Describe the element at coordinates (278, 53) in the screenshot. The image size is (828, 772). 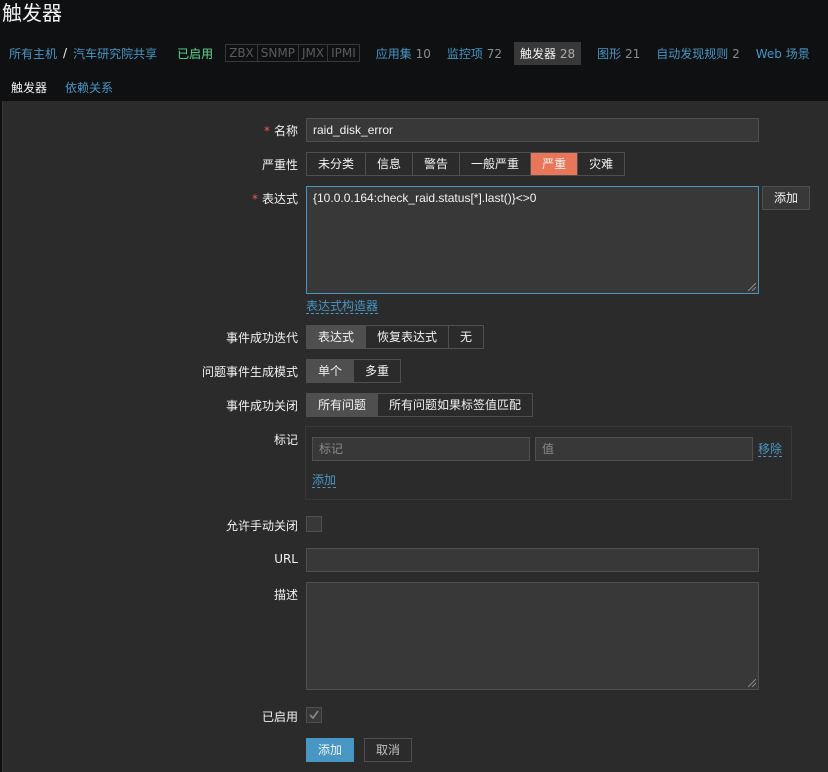
I see `snmp-badge: SNMP` at that location.